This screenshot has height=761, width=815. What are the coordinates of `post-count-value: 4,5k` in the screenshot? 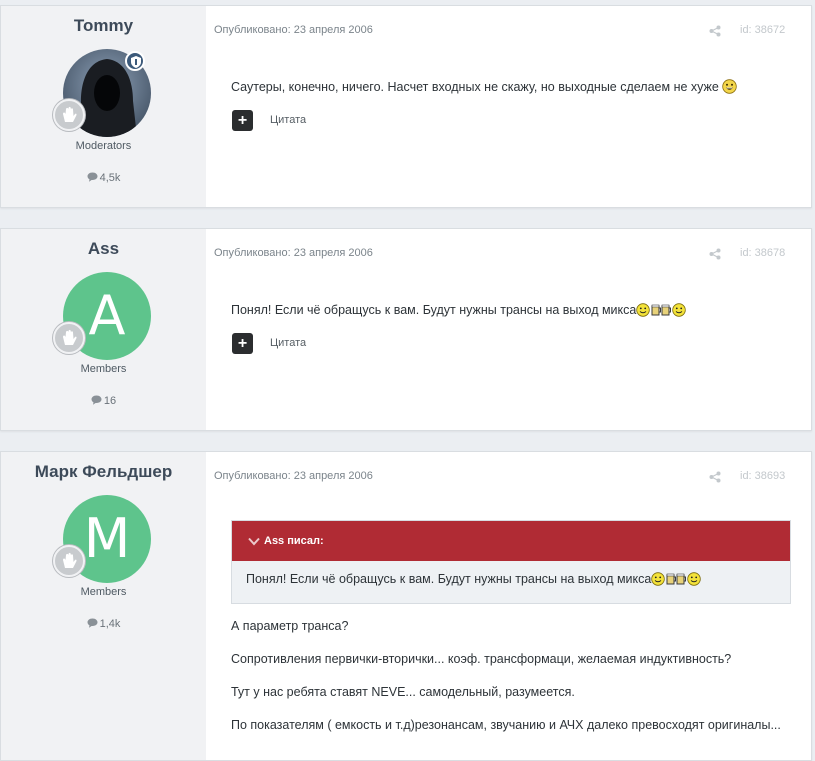 It's located at (110, 178).